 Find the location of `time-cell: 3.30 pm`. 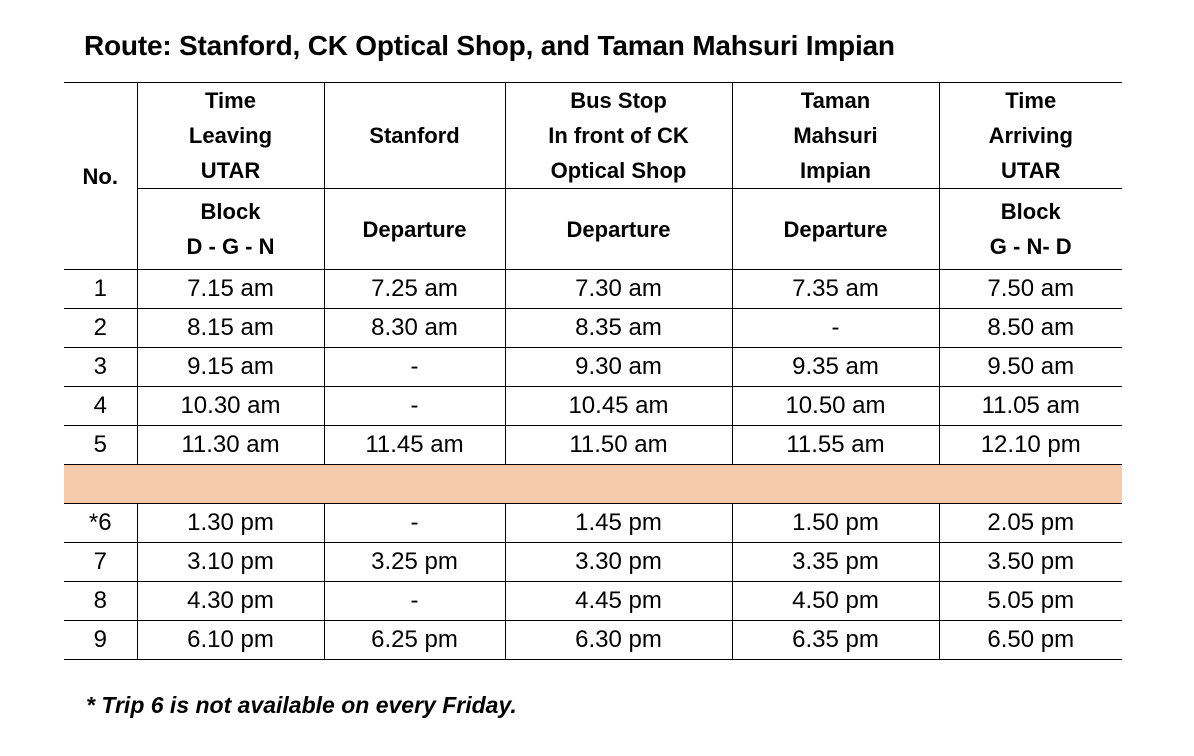

time-cell: 3.30 pm is located at coordinates (618, 562).